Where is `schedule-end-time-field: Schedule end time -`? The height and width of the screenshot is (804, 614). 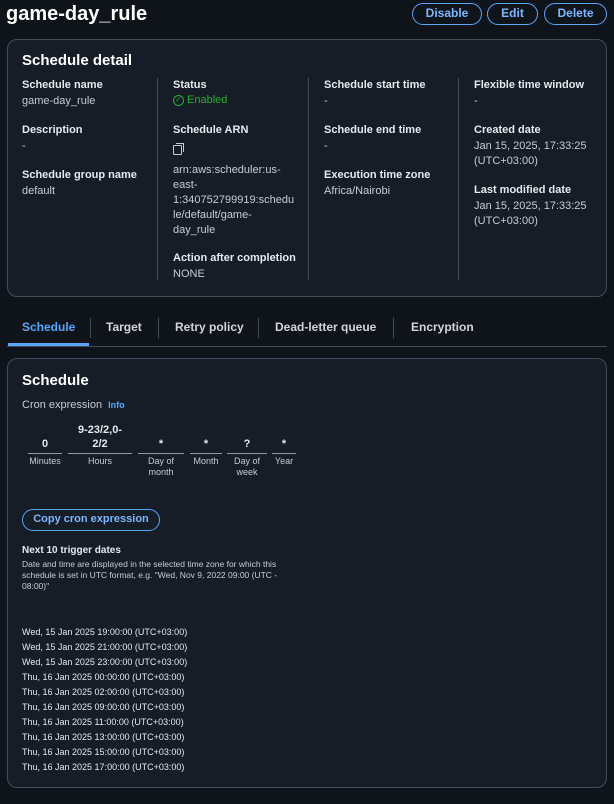 schedule-end-time-field: Schedule end time - is located at coordinates (394, 139).